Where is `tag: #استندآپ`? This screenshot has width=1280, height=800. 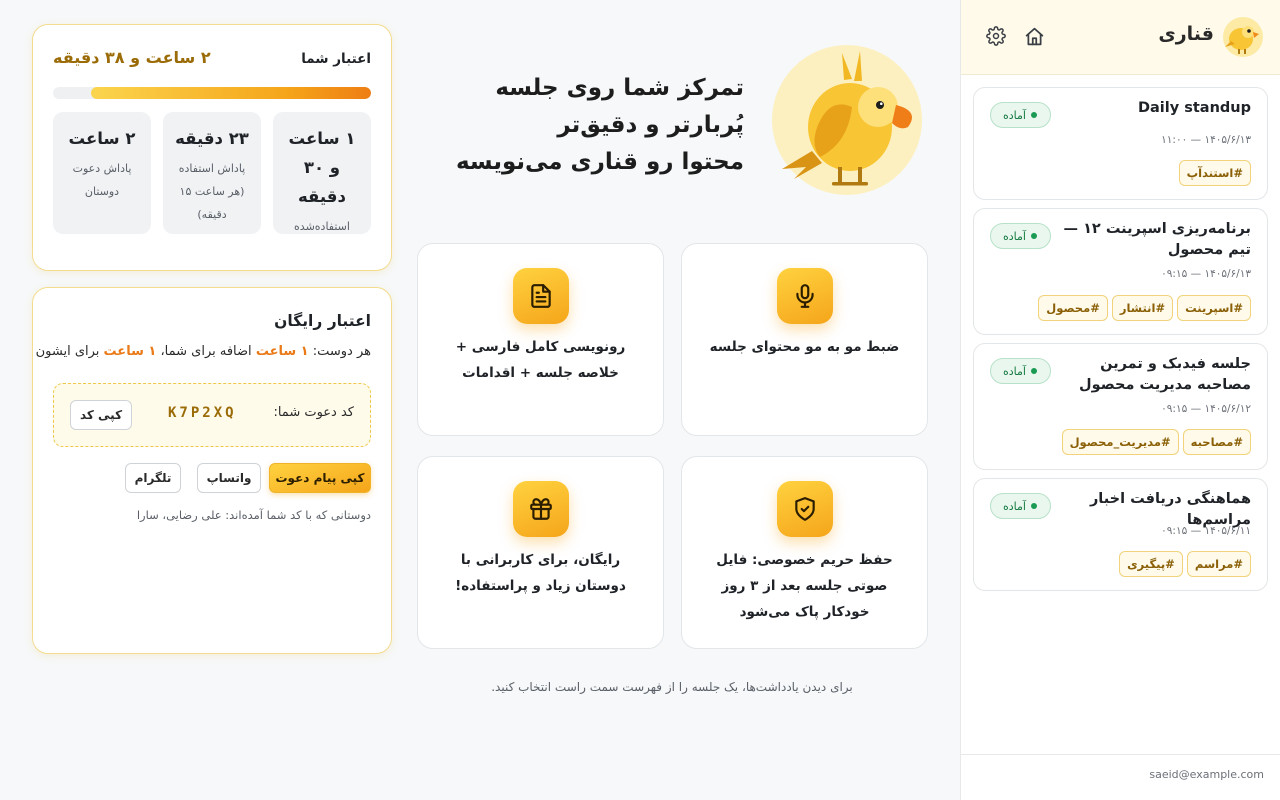 tag: #استندآپ is located at coordinates (1214, 173).